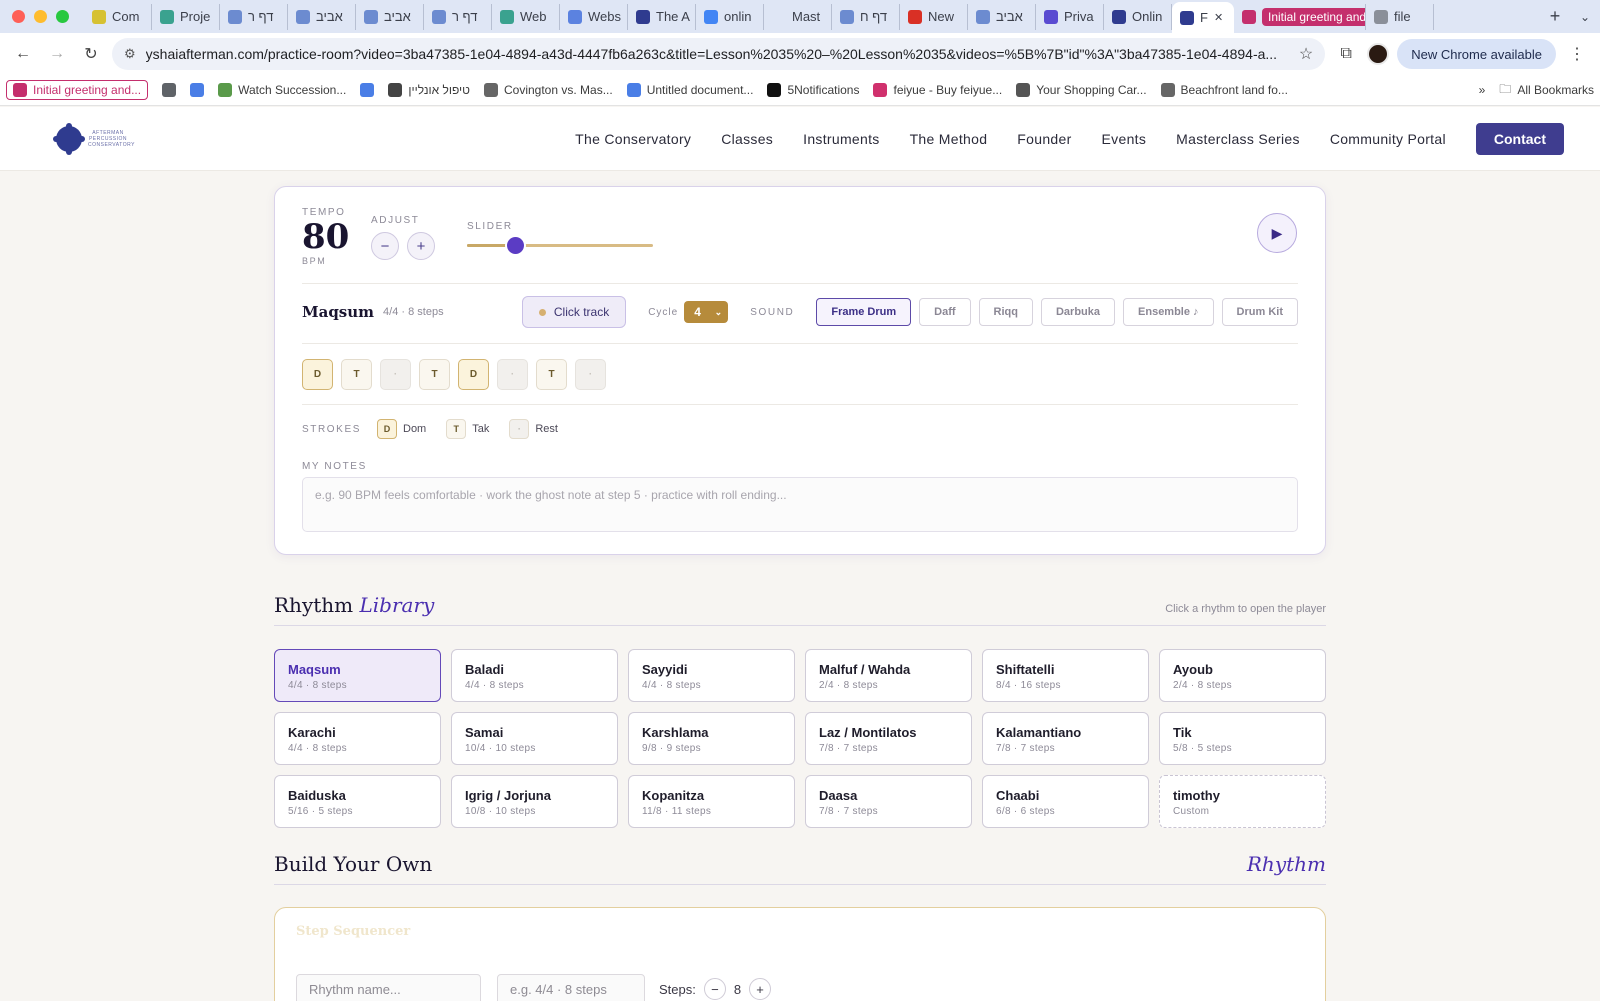 The height and width of the screenshot is (1001, 1600). Describe the element at coordinates (421, 246) in the screenshot. I see `tempo-increase-button: +` at that location.